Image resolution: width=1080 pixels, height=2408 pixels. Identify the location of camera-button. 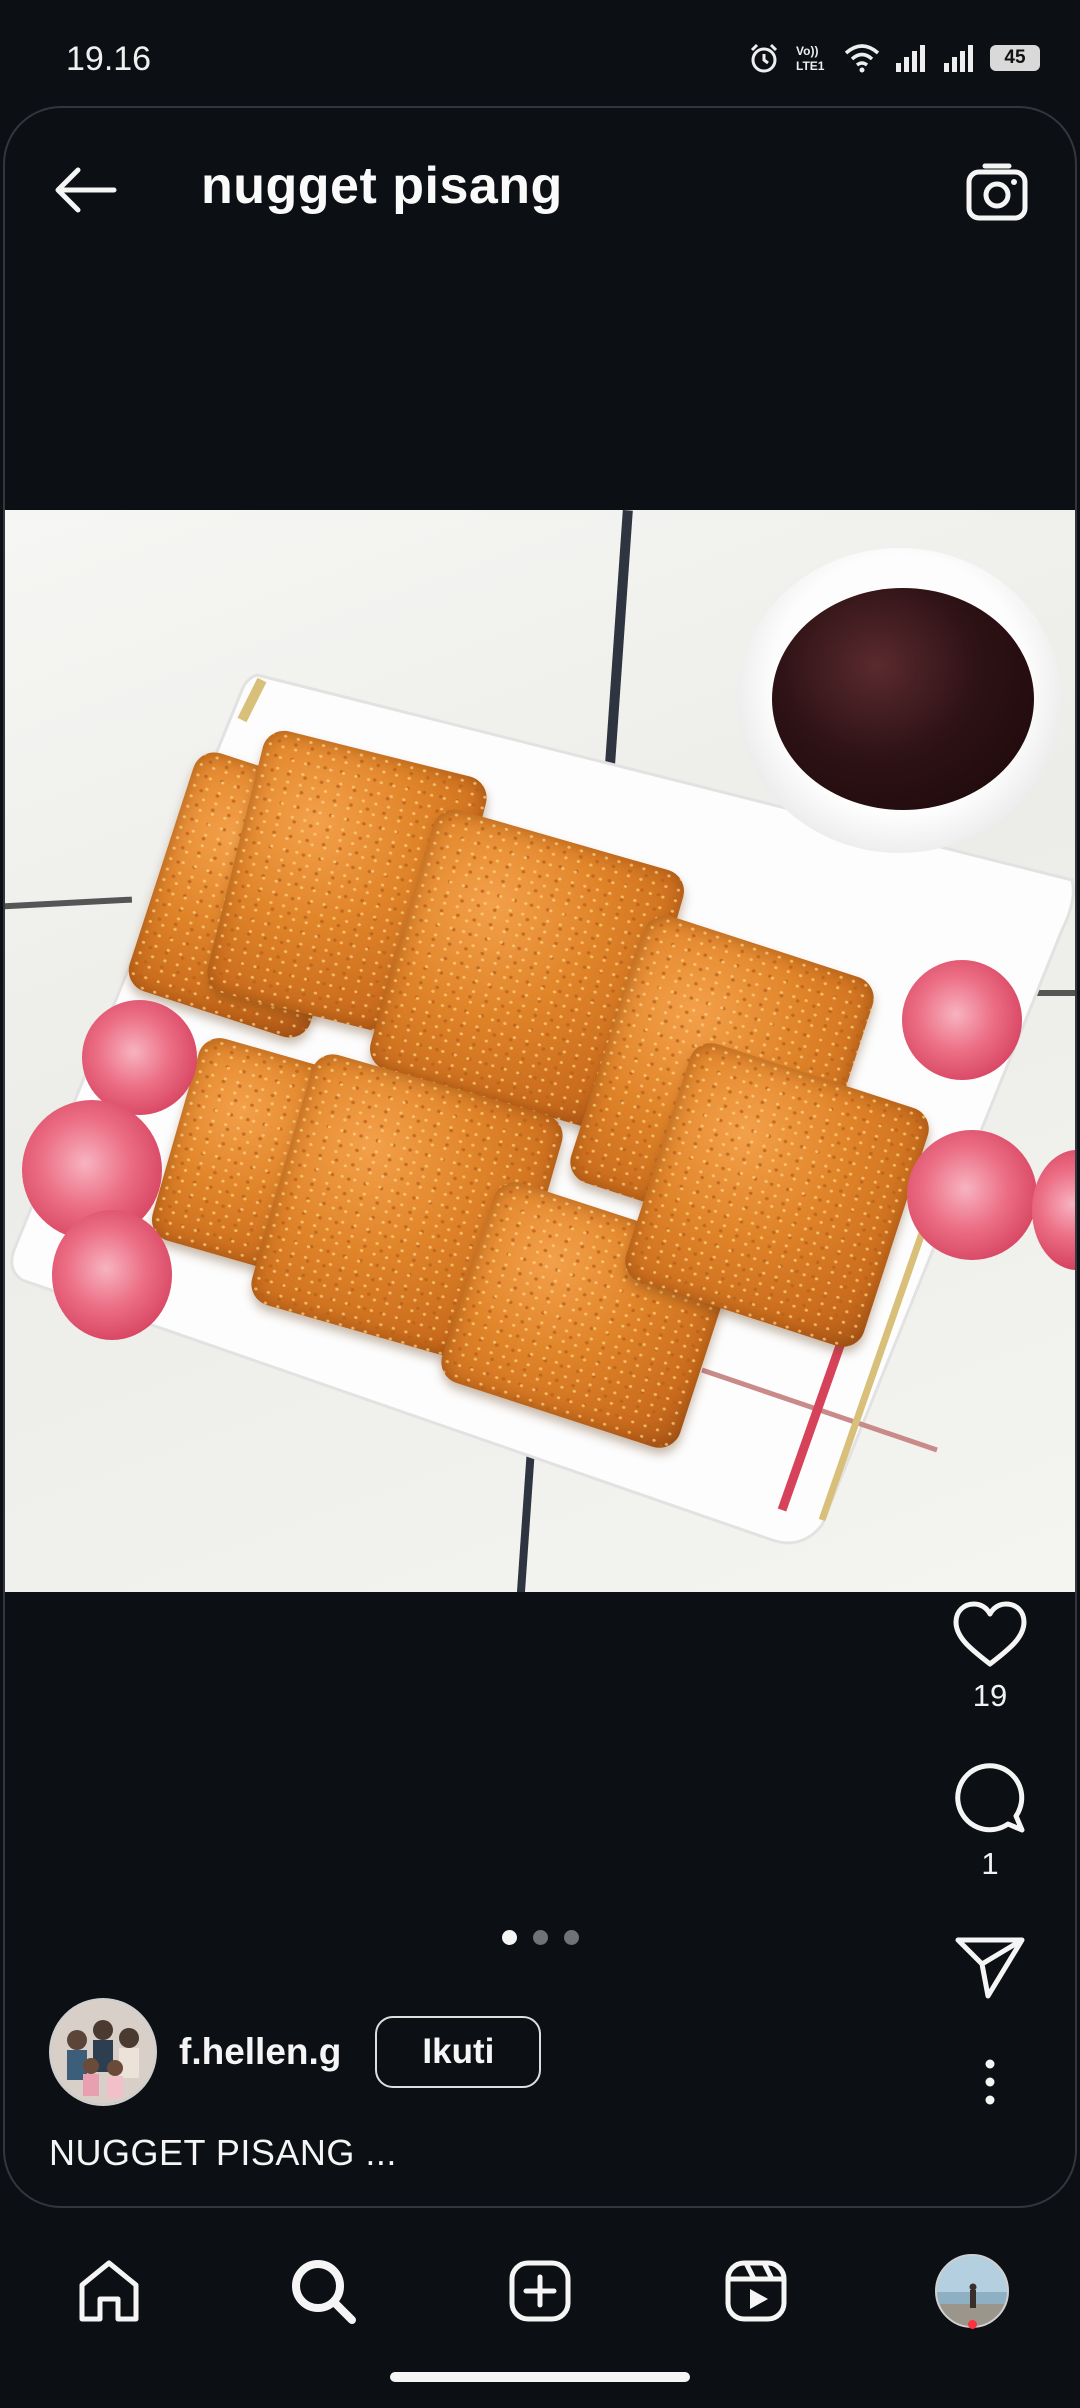
(997, 192).